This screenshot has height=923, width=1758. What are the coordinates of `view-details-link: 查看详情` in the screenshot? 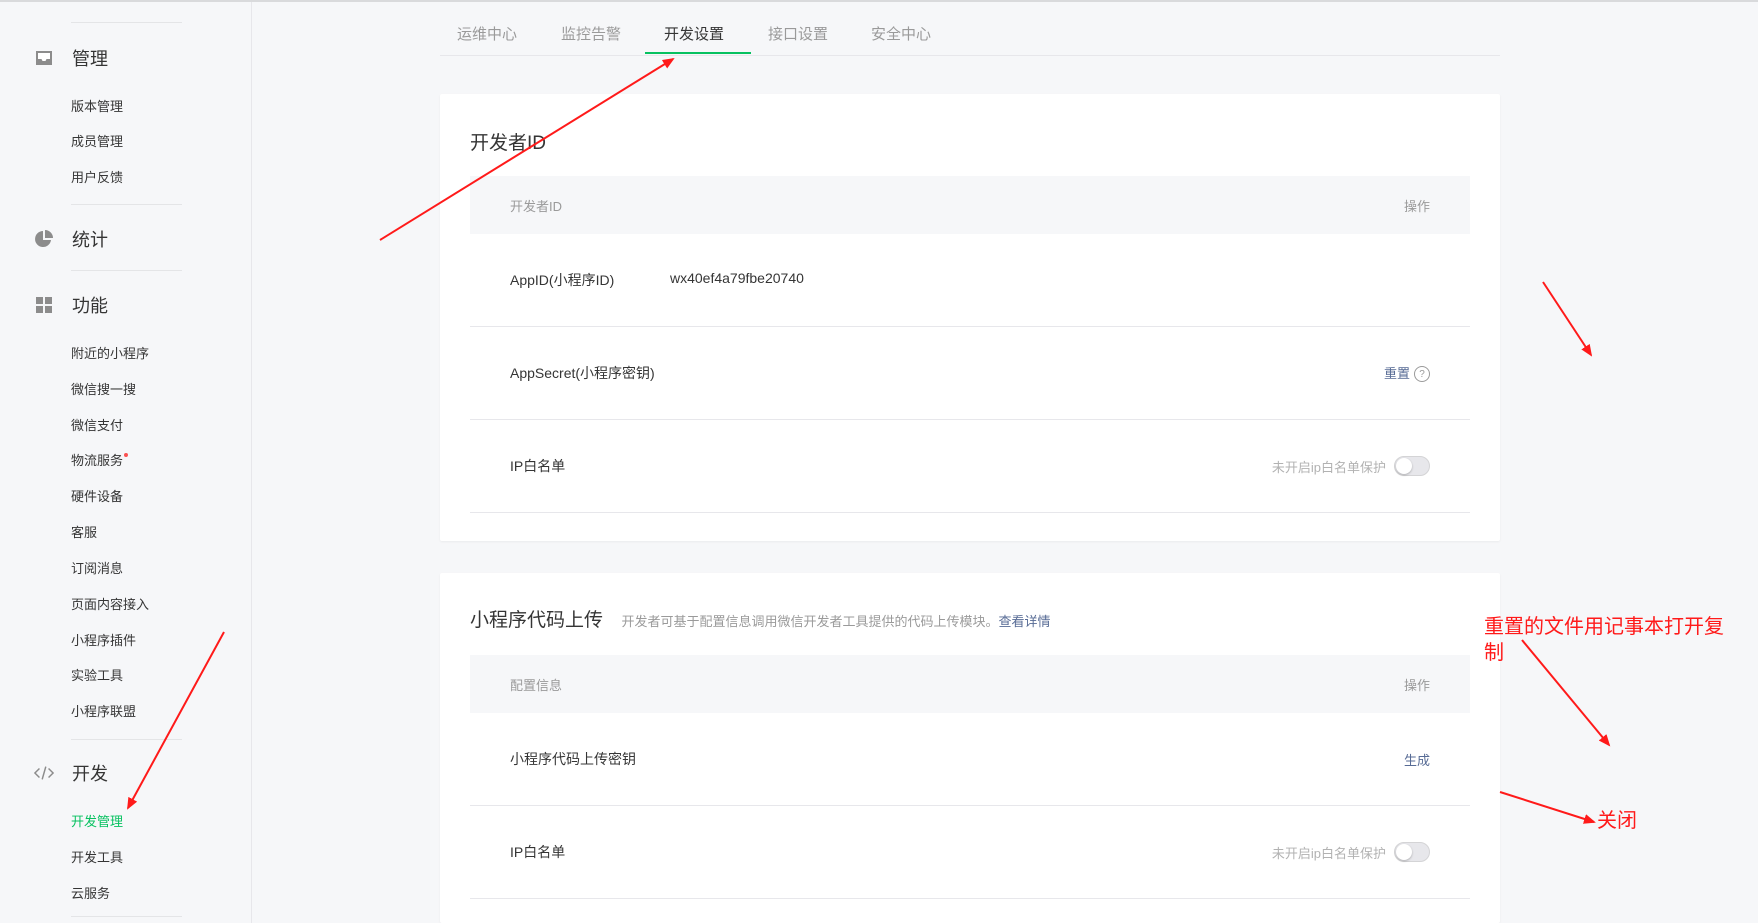 It's located at (1024, 621).